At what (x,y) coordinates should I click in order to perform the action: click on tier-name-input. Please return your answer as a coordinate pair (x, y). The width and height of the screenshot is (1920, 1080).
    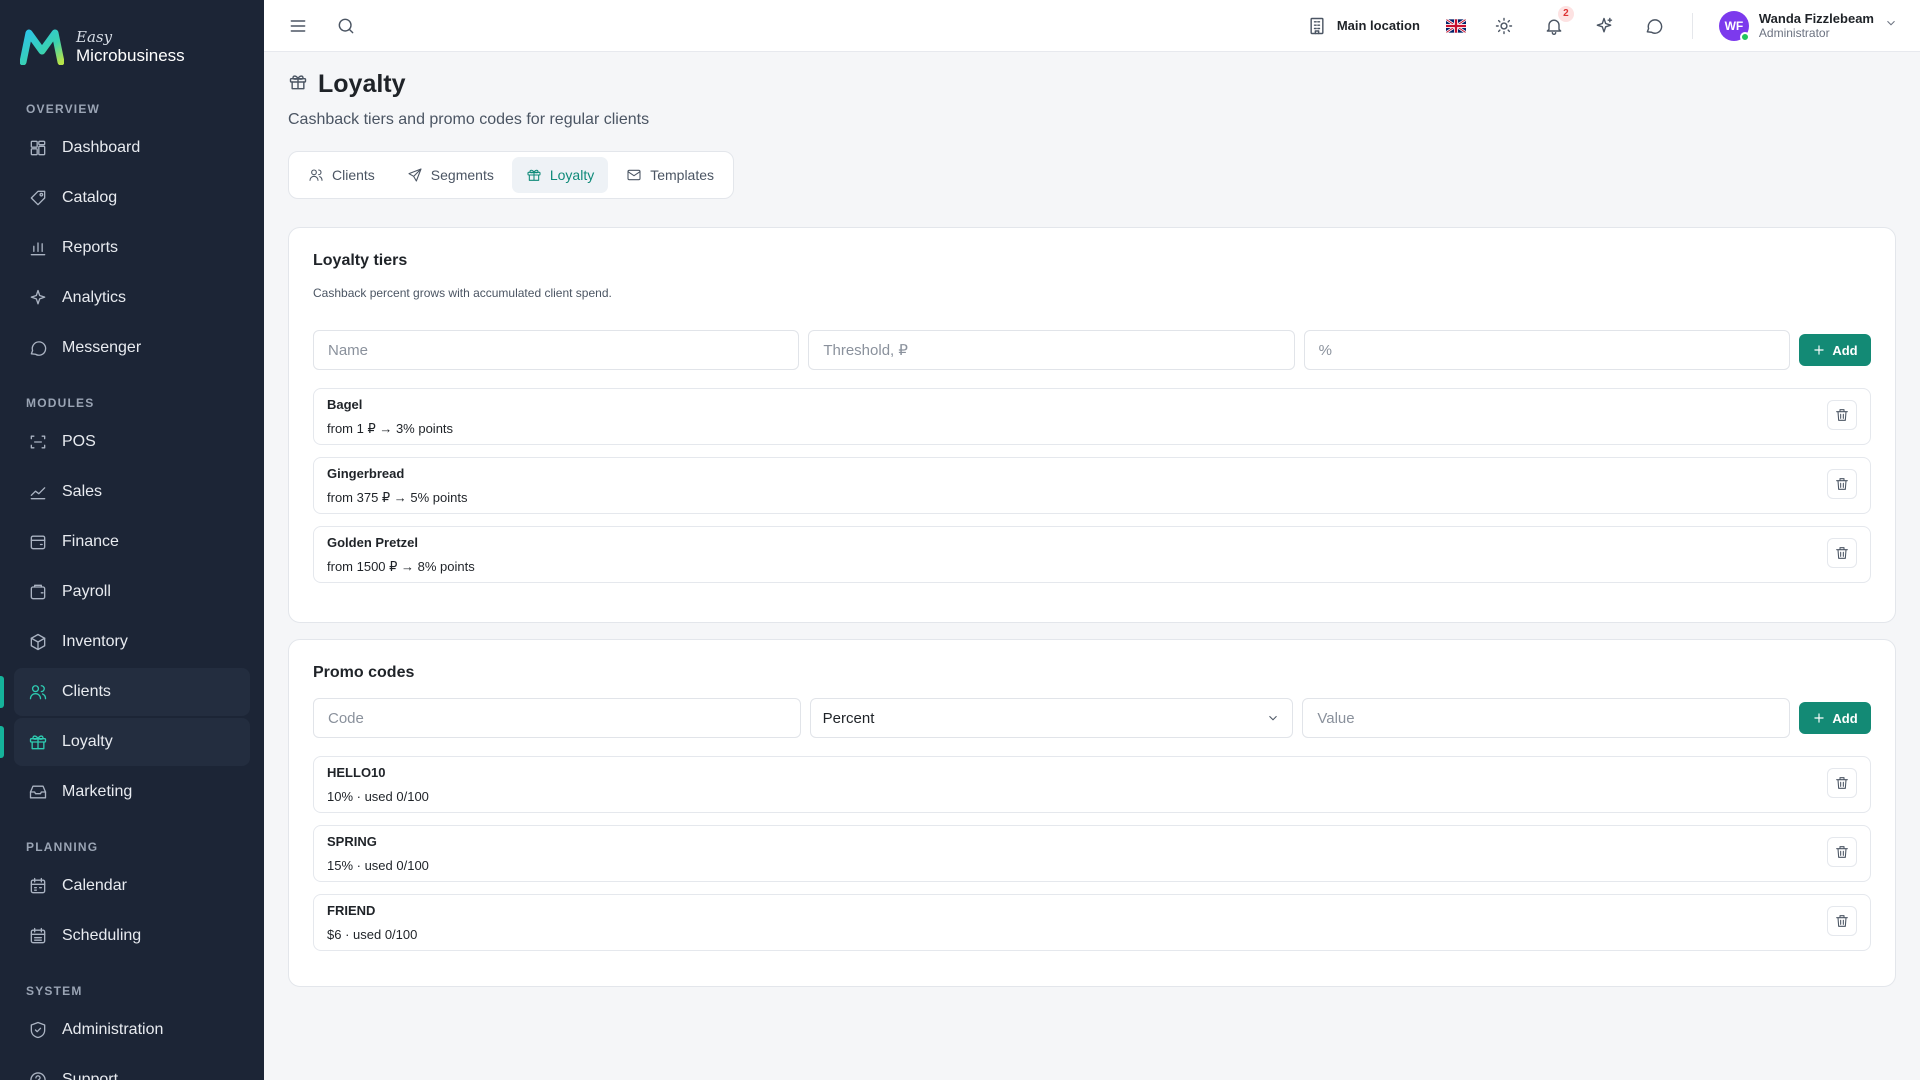
    Looking at the image, I should click on (556, 350).